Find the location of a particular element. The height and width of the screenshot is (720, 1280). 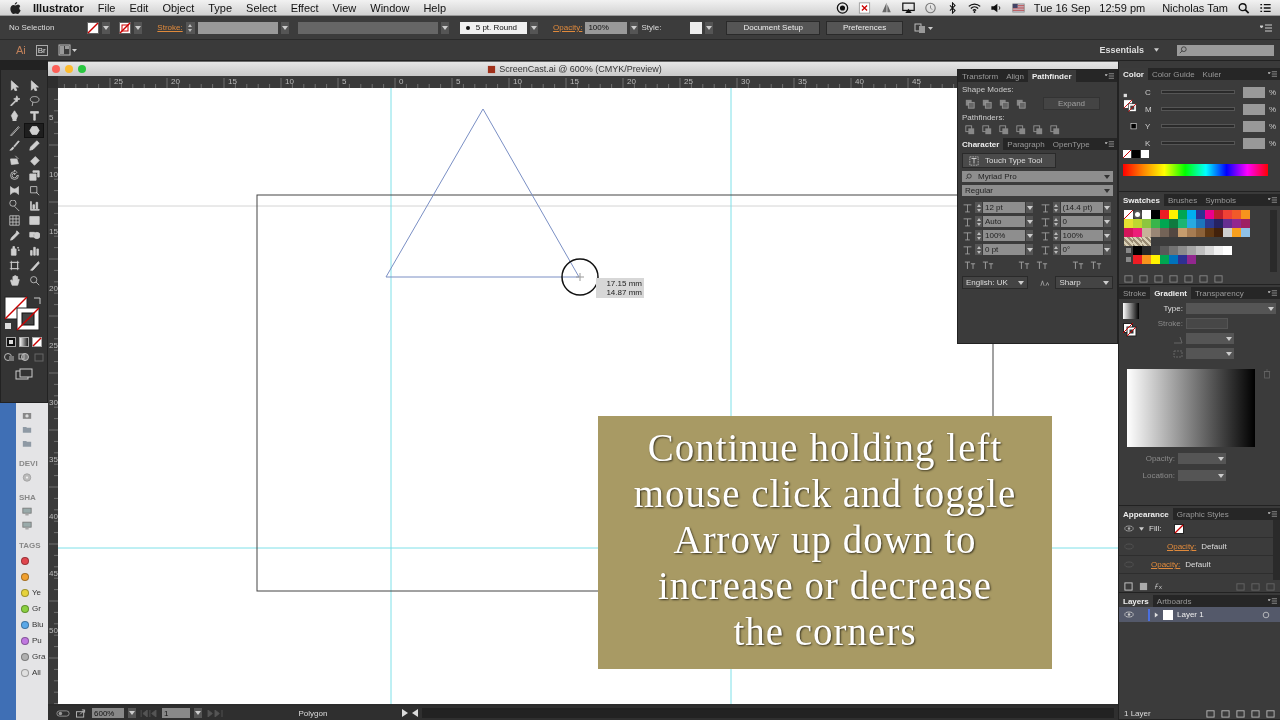

sidebar-heading: TAGS is located at coordinates (30, 545).